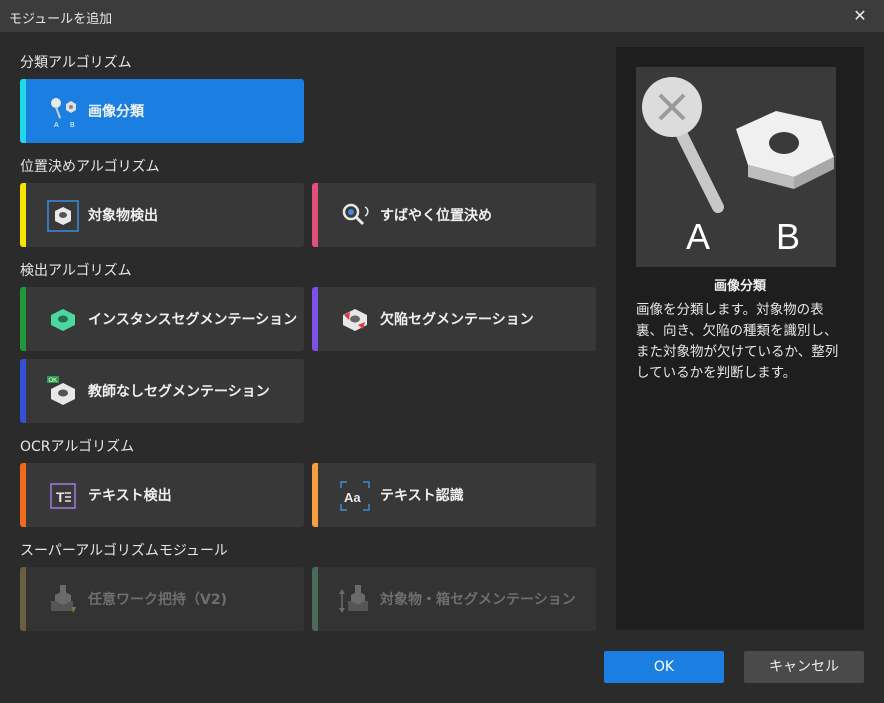 Image resolution: width=884 pixels, height=703 pixels. I want to click on module-object-box-segmentation: 対象物・箱セグメンテーション, so click(454, 599).